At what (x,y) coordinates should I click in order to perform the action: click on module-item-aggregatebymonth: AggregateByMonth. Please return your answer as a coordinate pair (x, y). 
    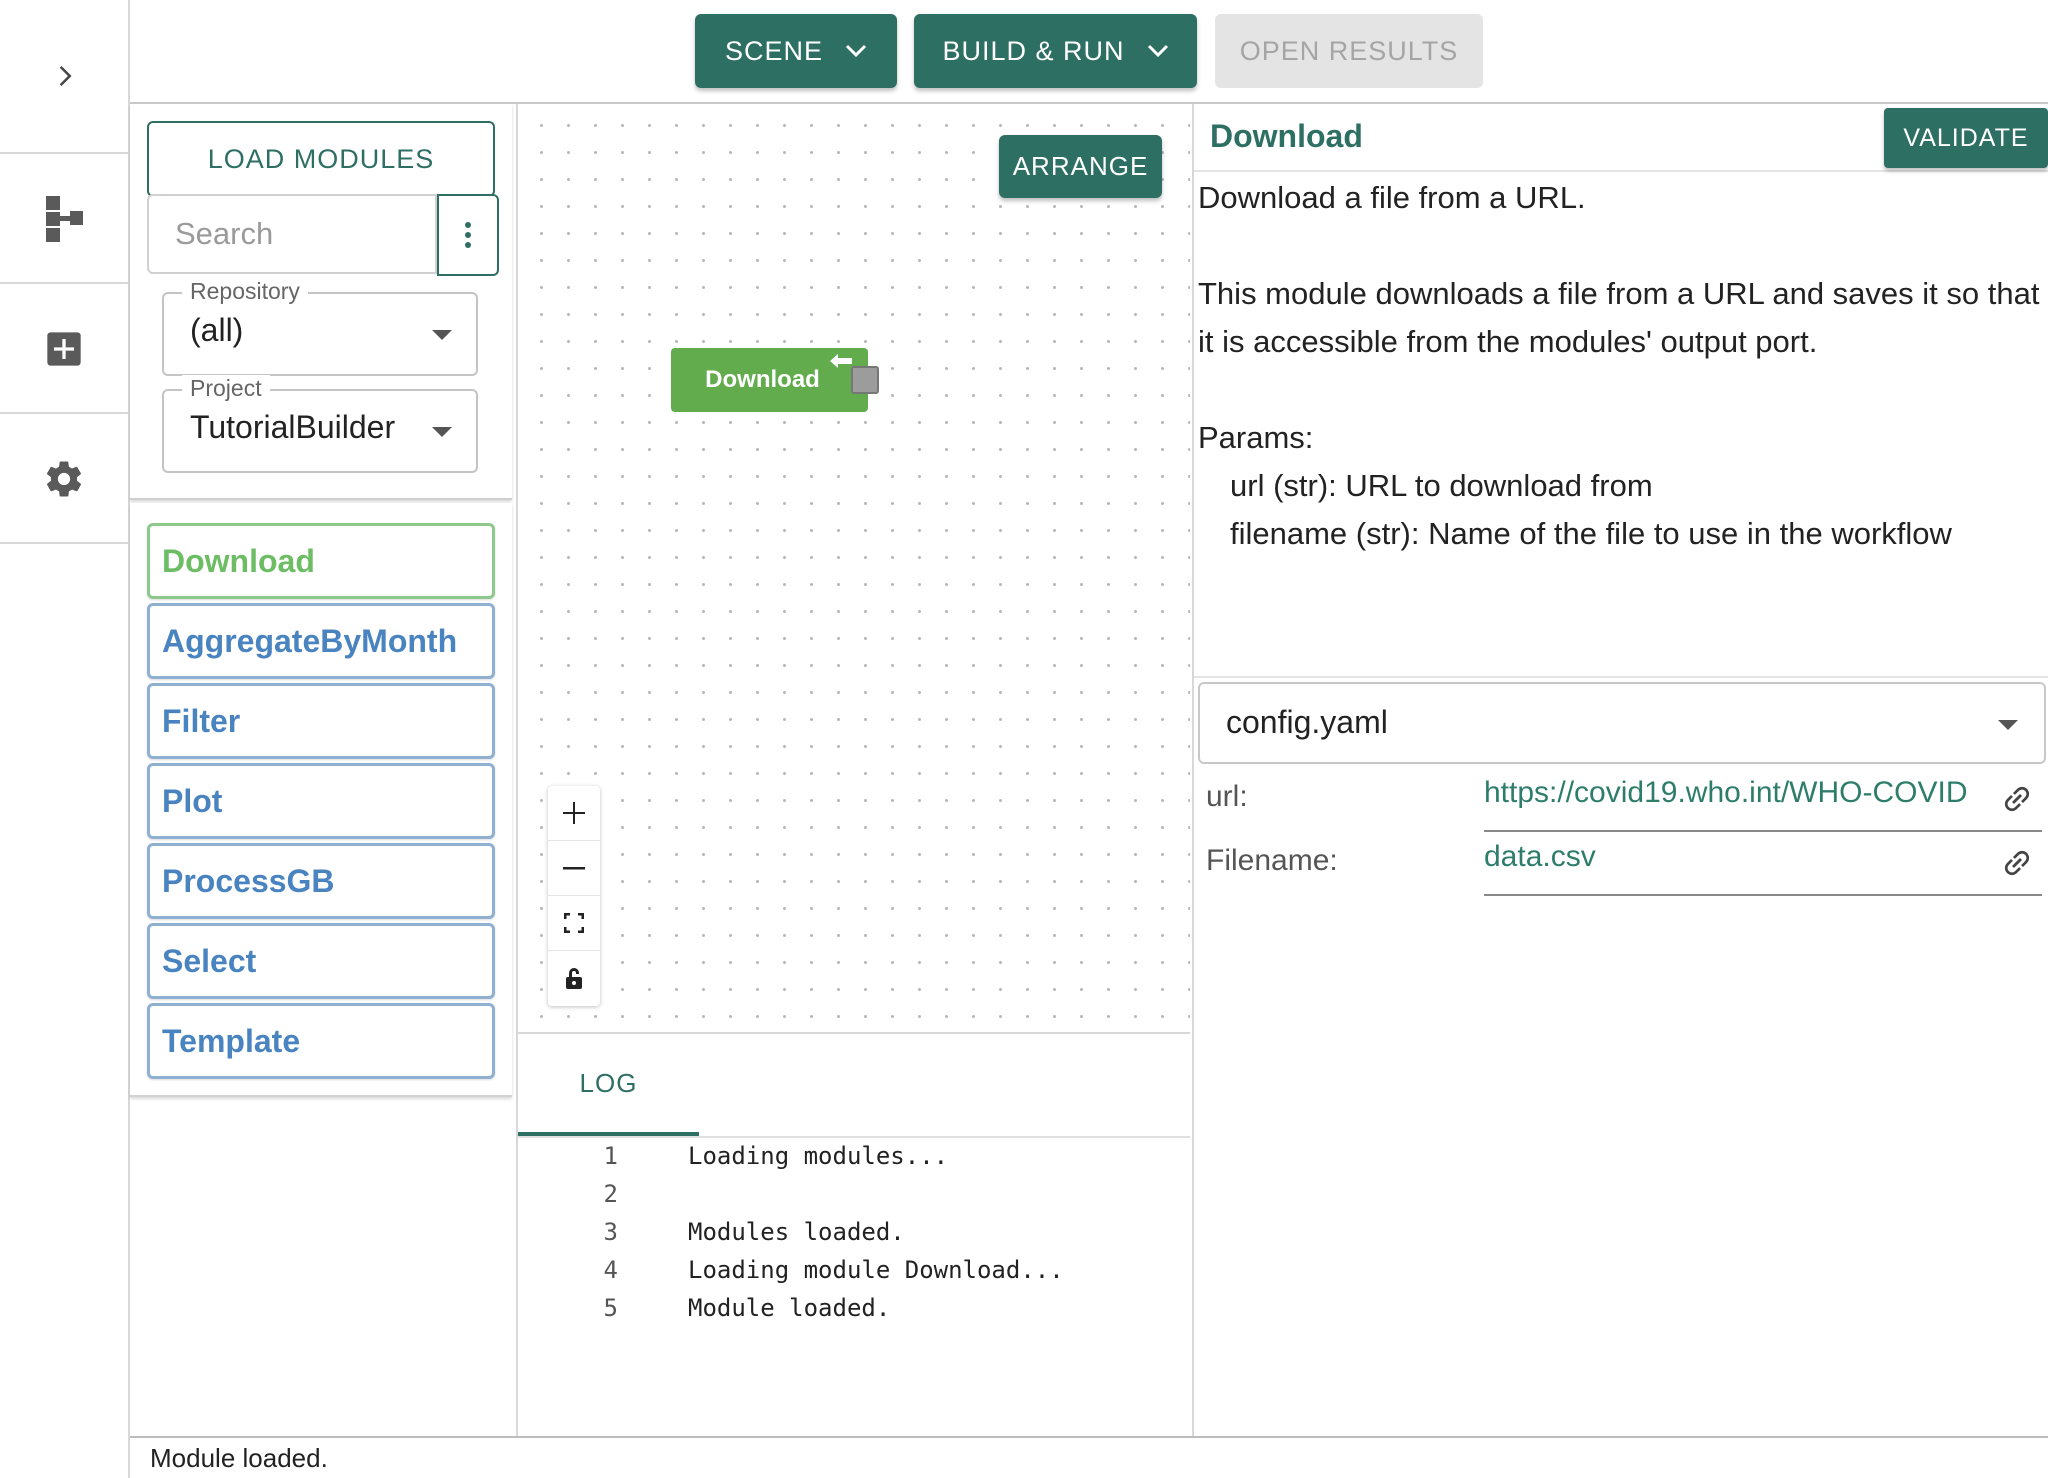
    Looking at the image, I should click on (321, 641).